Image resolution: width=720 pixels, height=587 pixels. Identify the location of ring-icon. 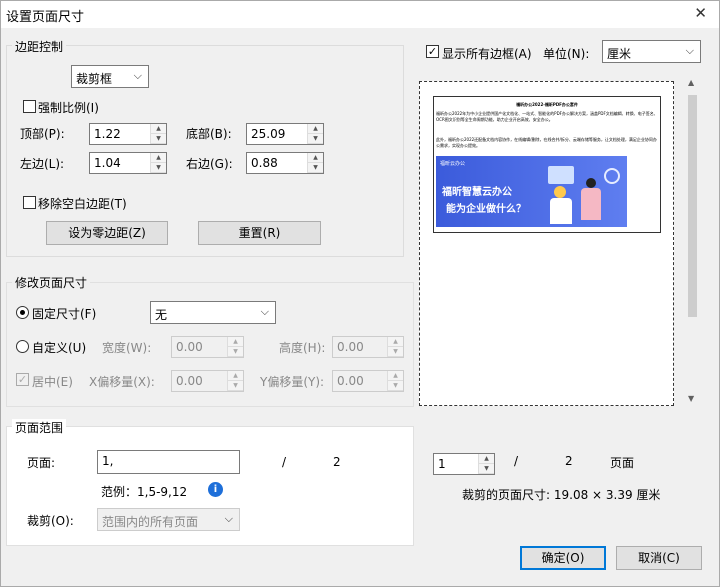
(612, 176).